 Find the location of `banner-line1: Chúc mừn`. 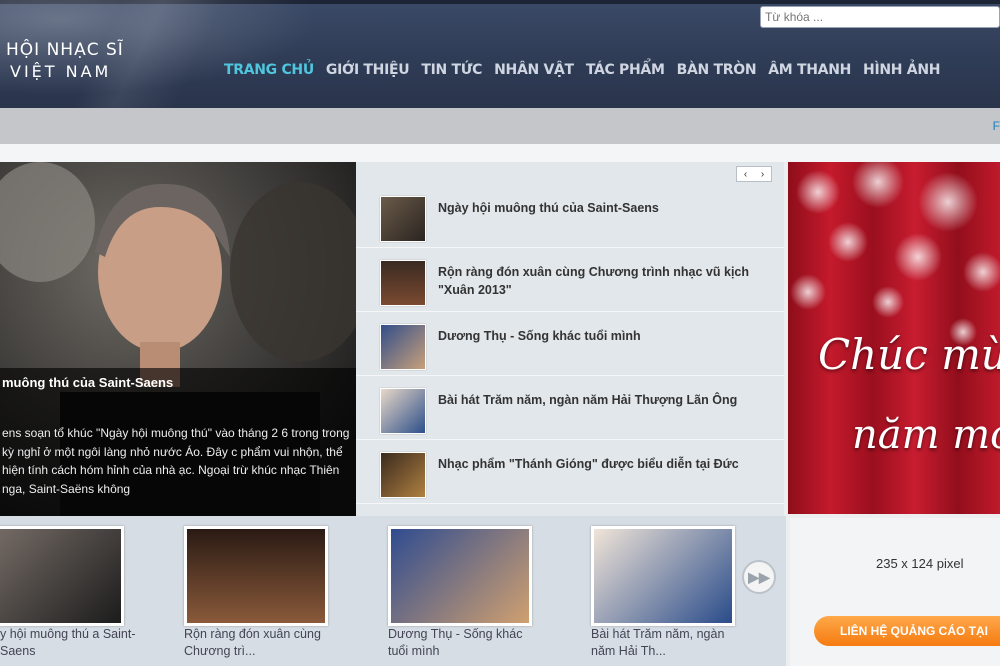

banner-line1: Chúc mừn is located at coordinates (909, 354).